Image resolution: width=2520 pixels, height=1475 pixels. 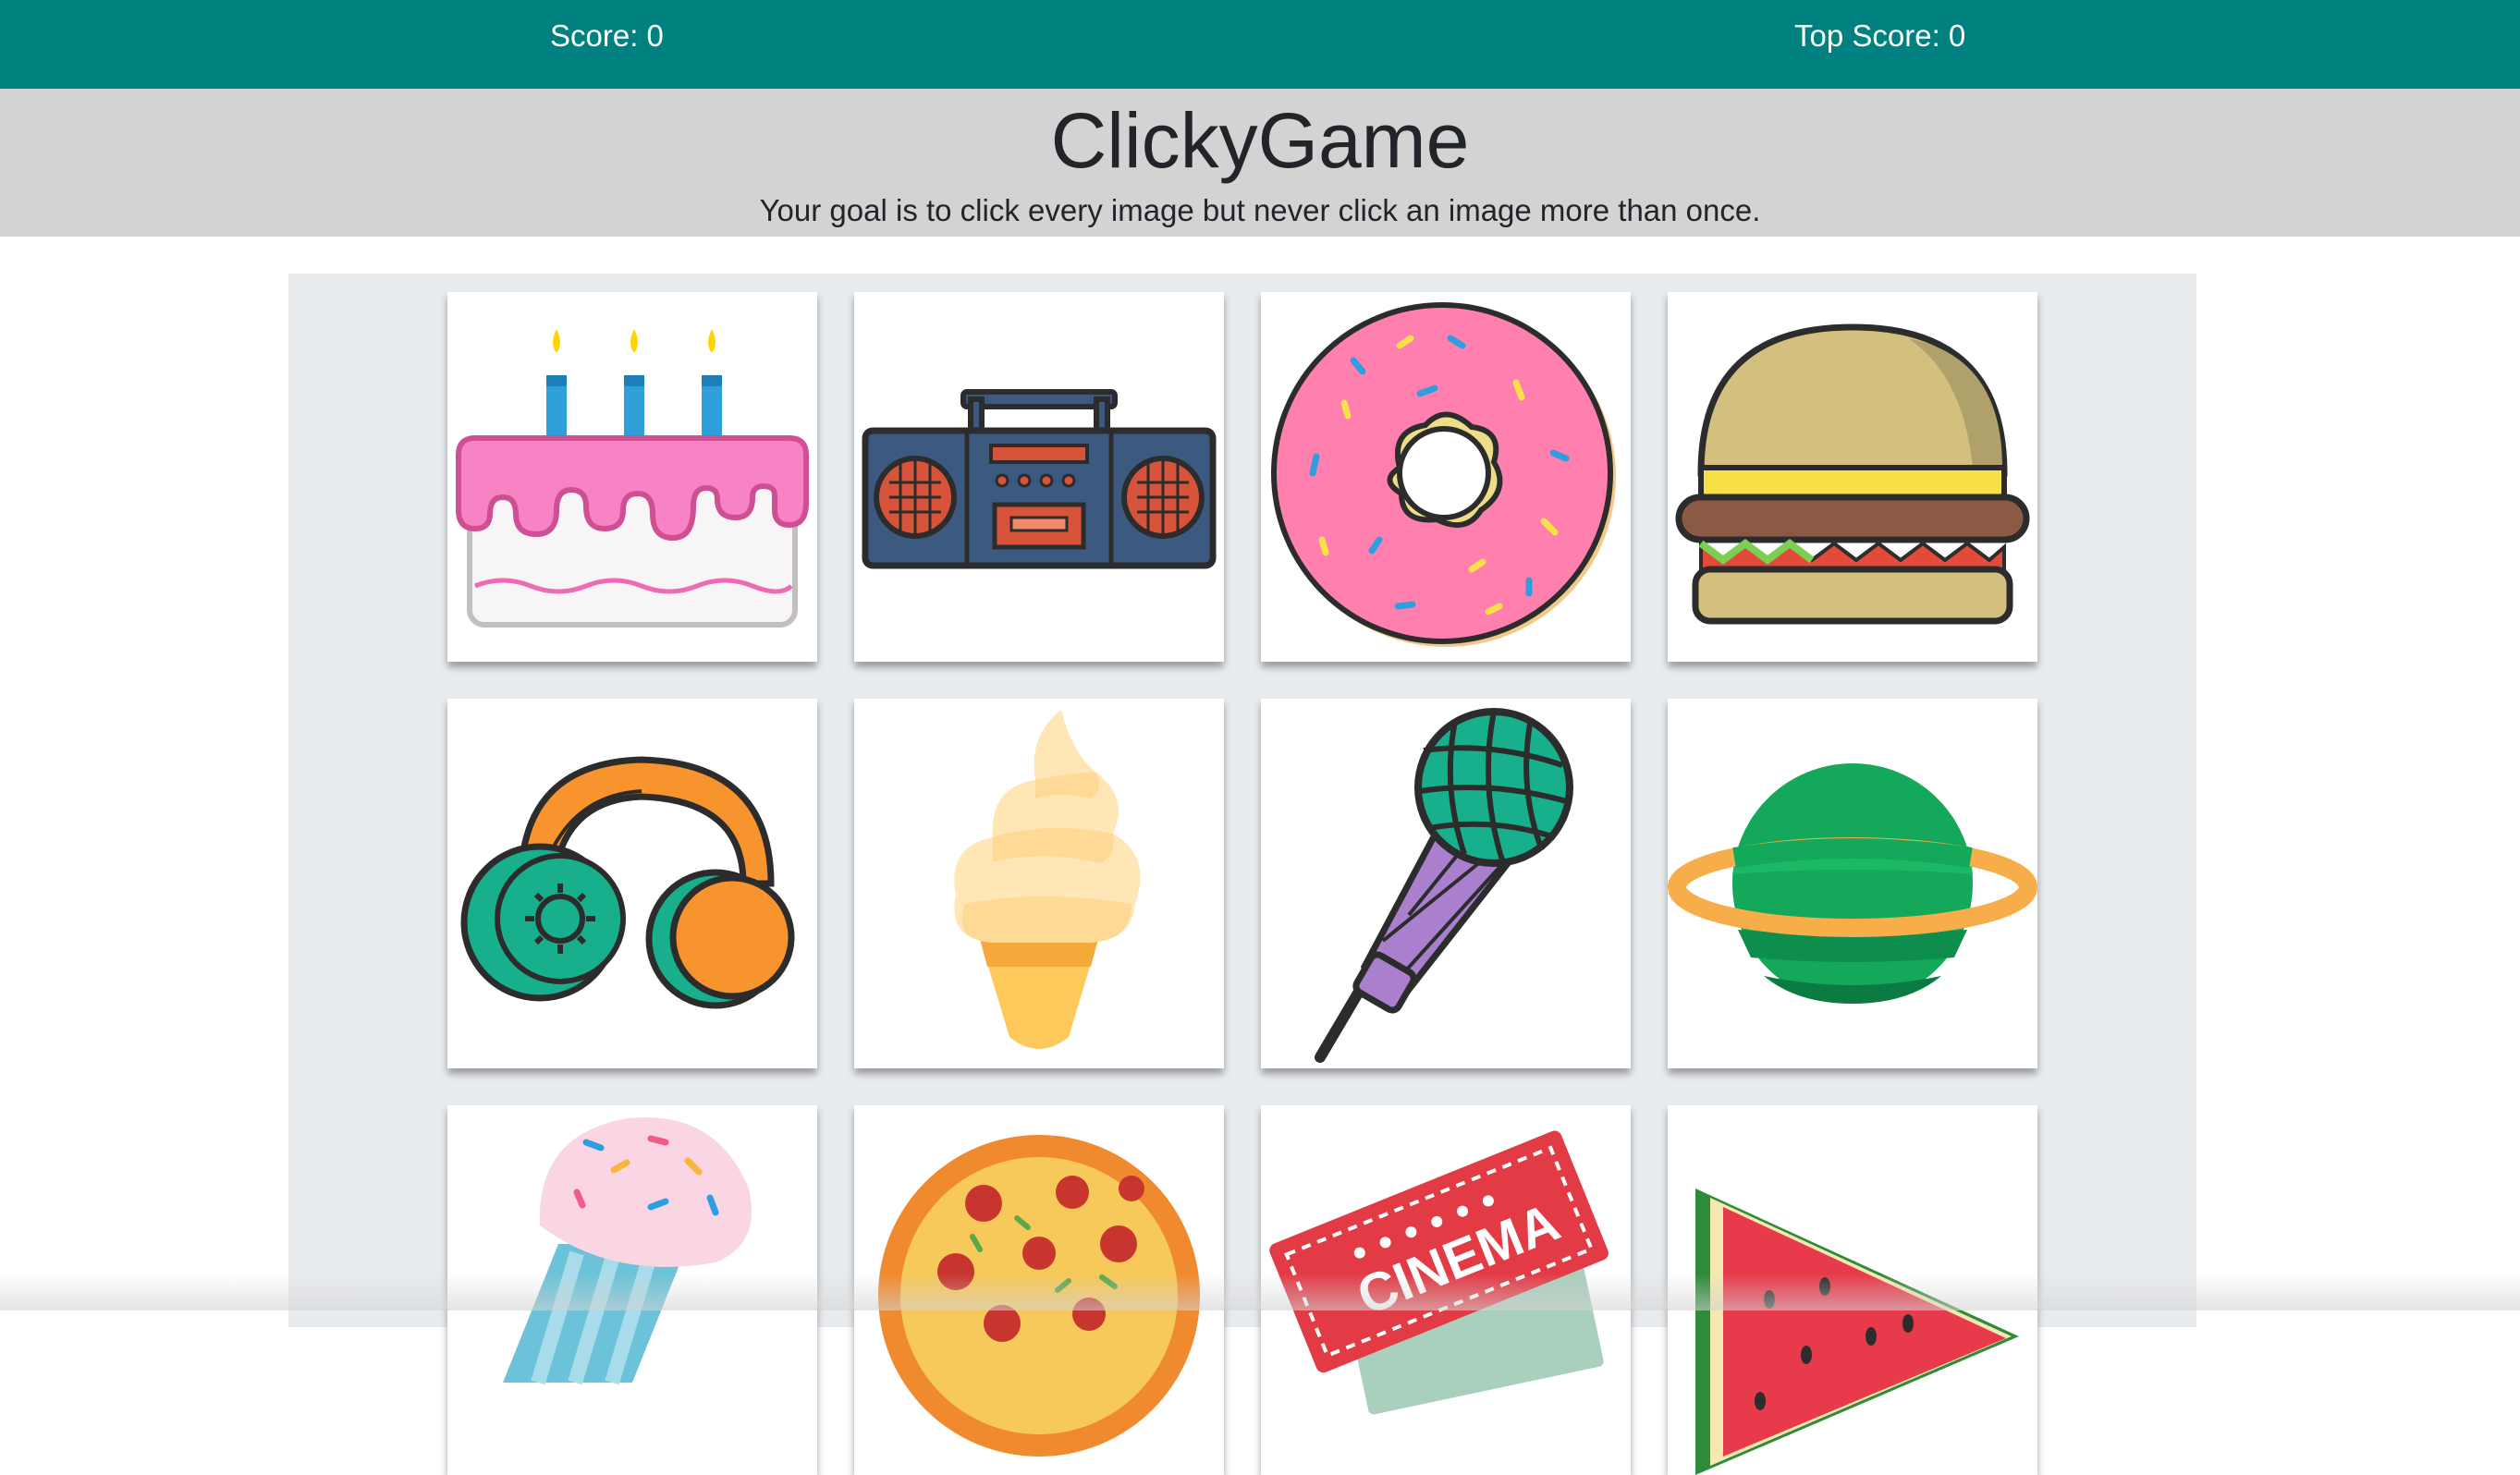 I want to click on hamburger-icon, so click(x=1852, y=474).